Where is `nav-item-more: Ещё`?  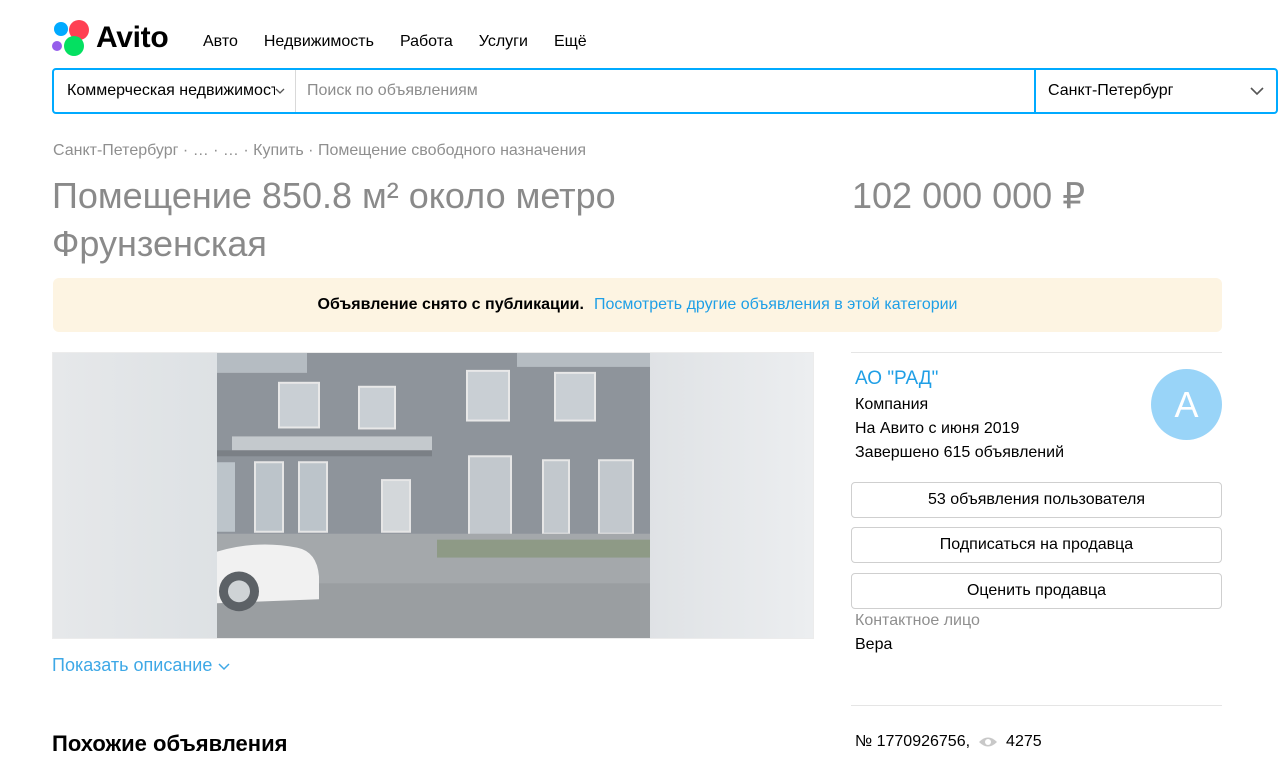 nav-item-more: Ещё is located at coordinates (570, 42).